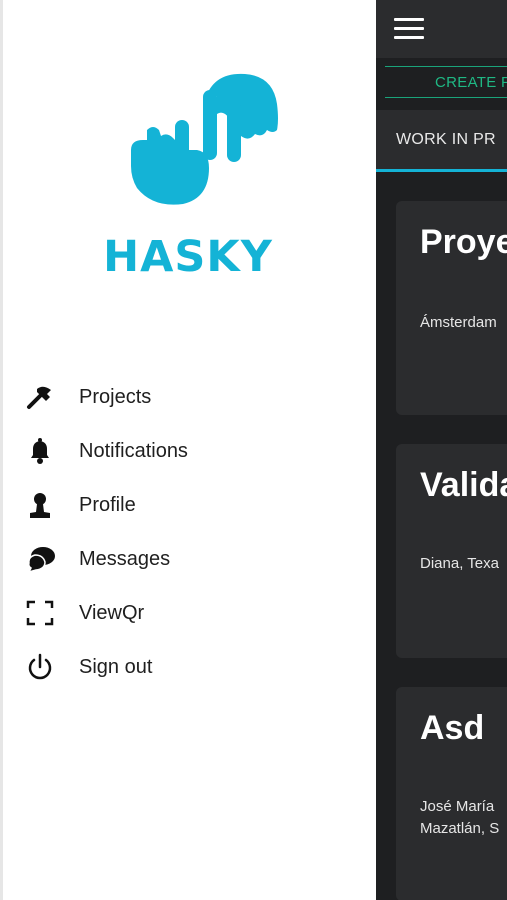 The width and height of the screenshot is (507, 900). I want to click on menu-item-viewqr: ViewQr, so click(191, 613).